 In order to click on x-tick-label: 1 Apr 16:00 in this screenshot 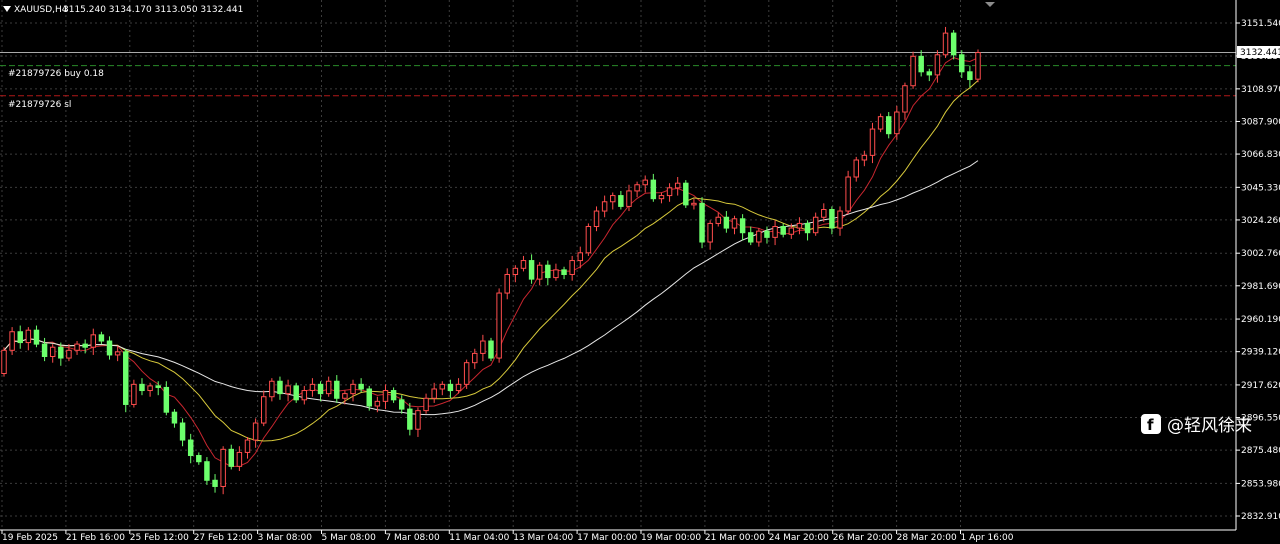, I will do `click(987, 538)`.